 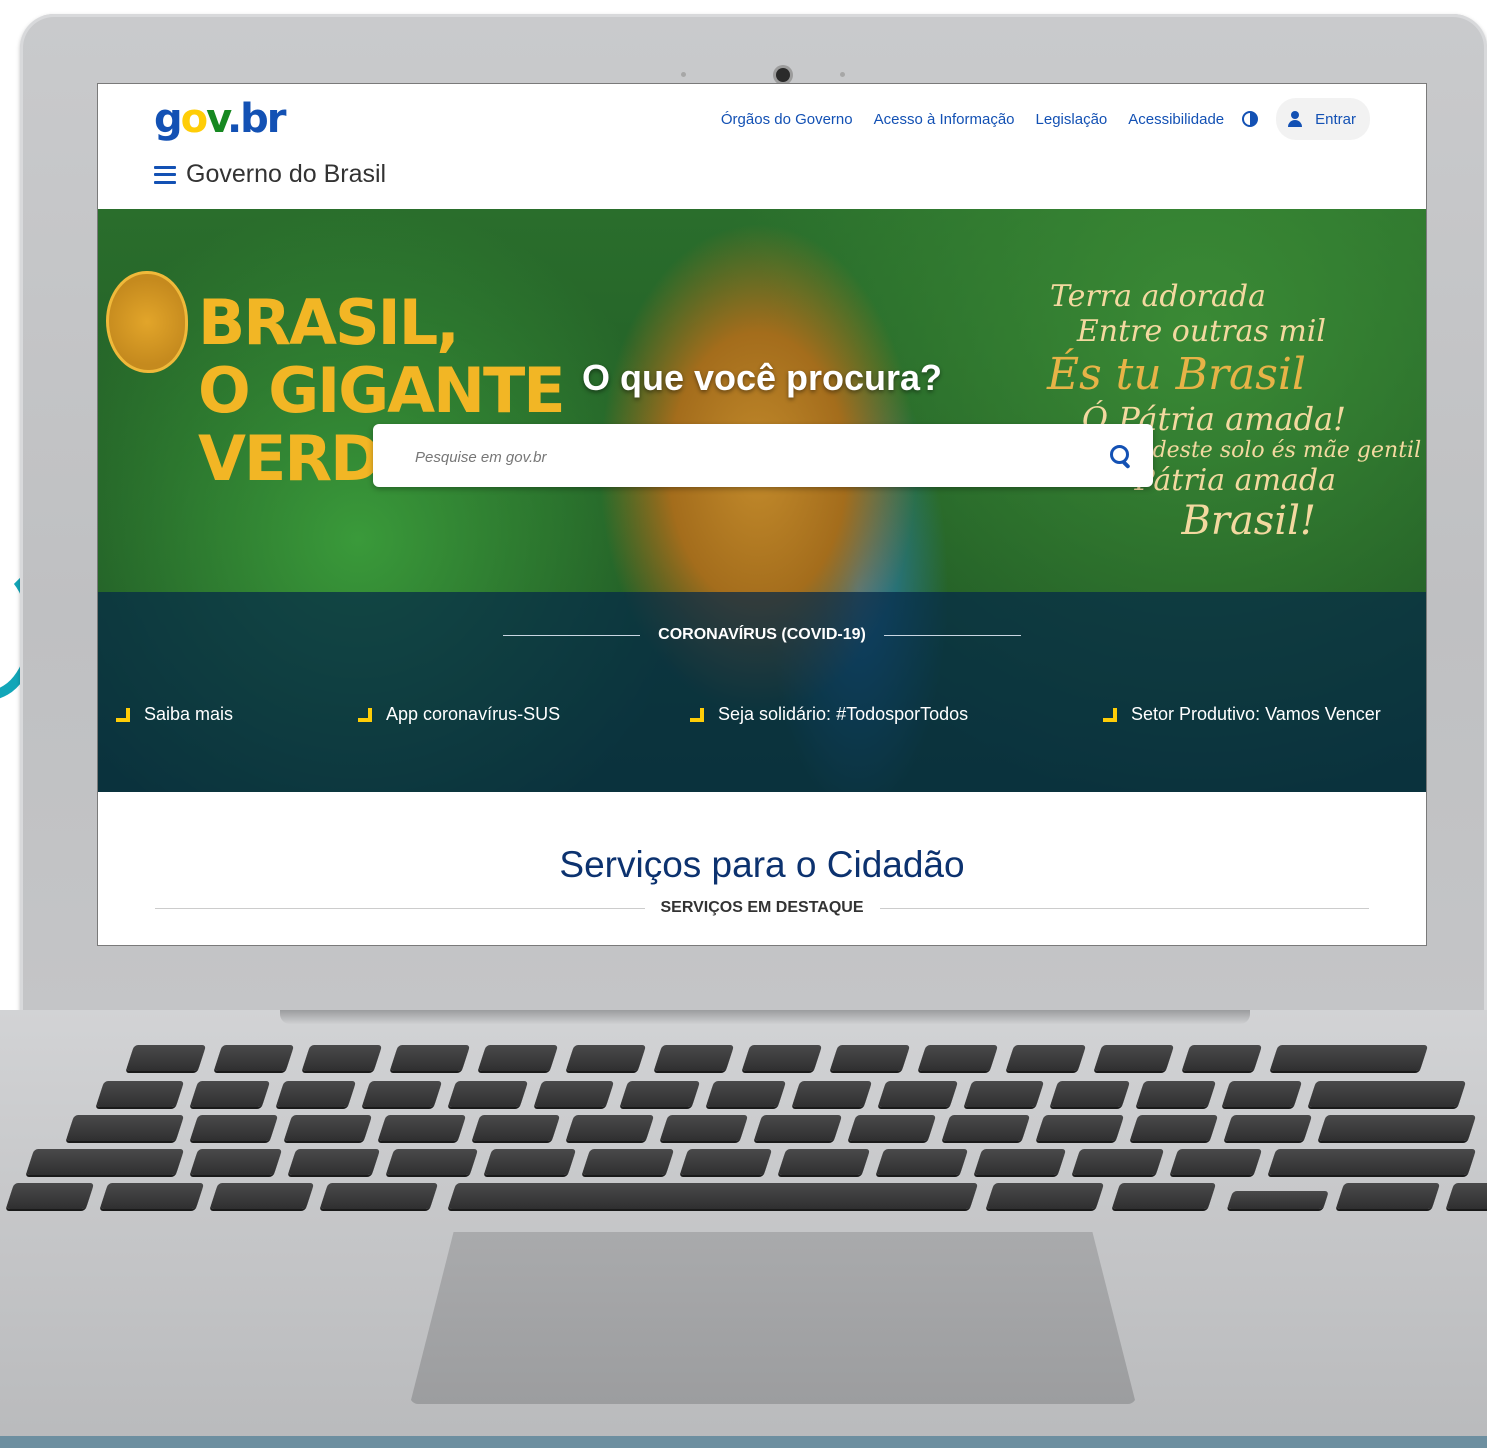 I want to click on link-acessibilidade: Acessibilidade, so click(x=1176, y=119).